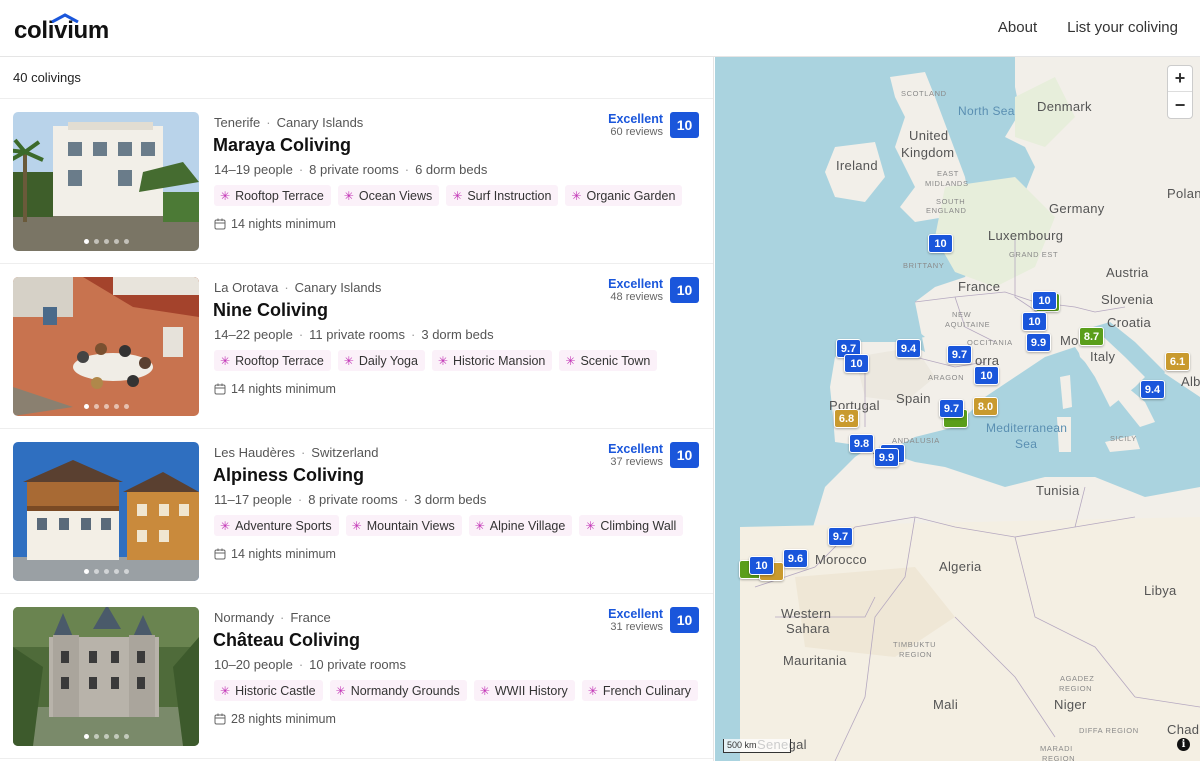  What do you see at coordinates (1177, 361) in the screenshot?
I see `map-marker: 6.1` at bounding box center [1177, 361].